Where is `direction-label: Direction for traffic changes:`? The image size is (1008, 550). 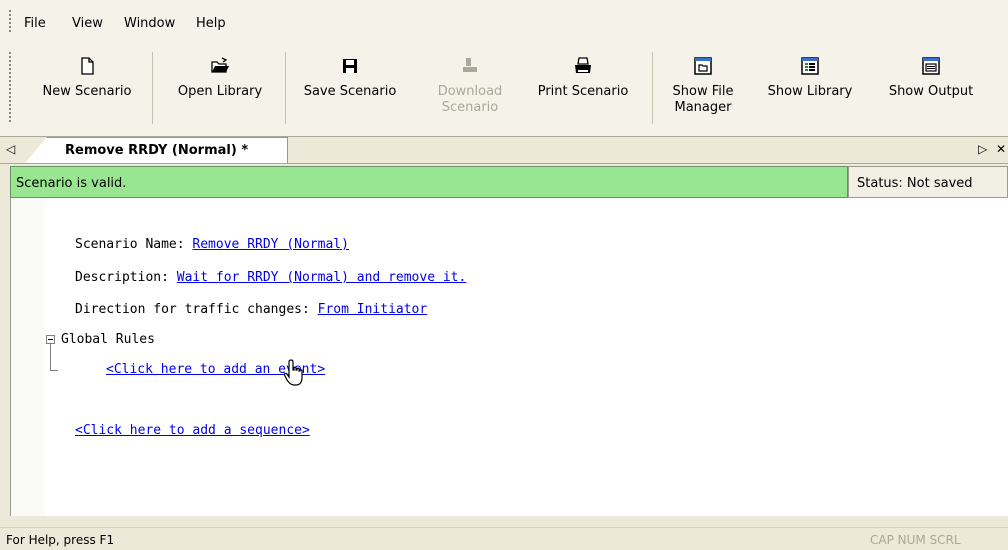 direction-label: Direction for traffic changes: is located at coordinates (196, 309).